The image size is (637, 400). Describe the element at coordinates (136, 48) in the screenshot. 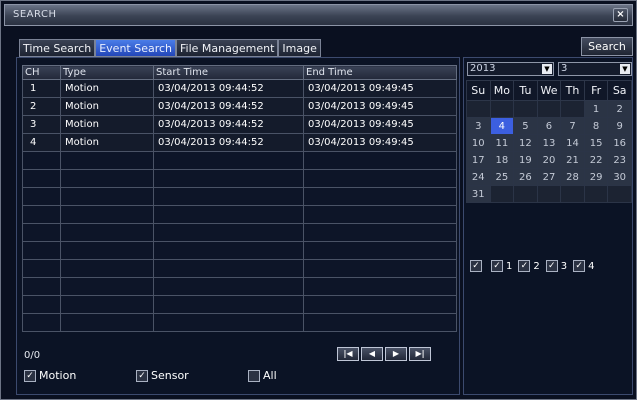

I see `tab-event-search: Event Search` at that location.